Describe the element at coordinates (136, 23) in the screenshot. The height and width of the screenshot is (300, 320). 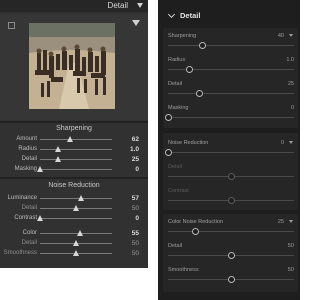
I see `preview-toggle-icon` at that location.